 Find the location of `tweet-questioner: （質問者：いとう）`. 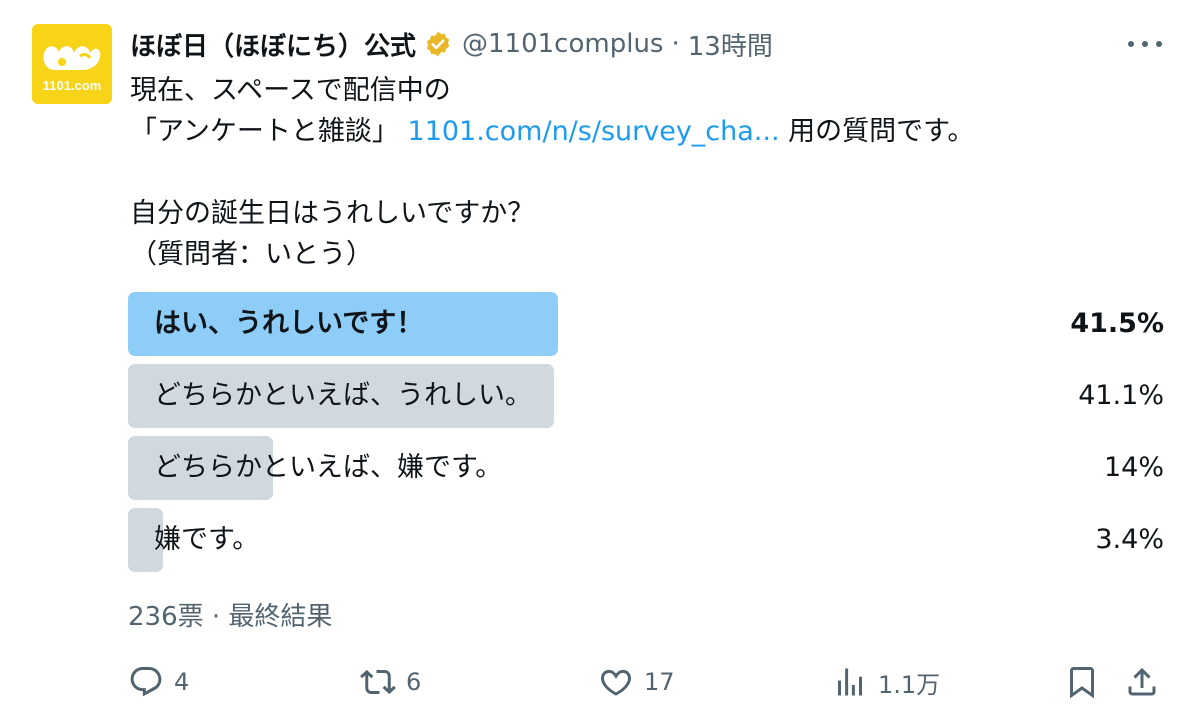

tweet-questioner: （質問者：いとう） is located at coordinates (251, 254).